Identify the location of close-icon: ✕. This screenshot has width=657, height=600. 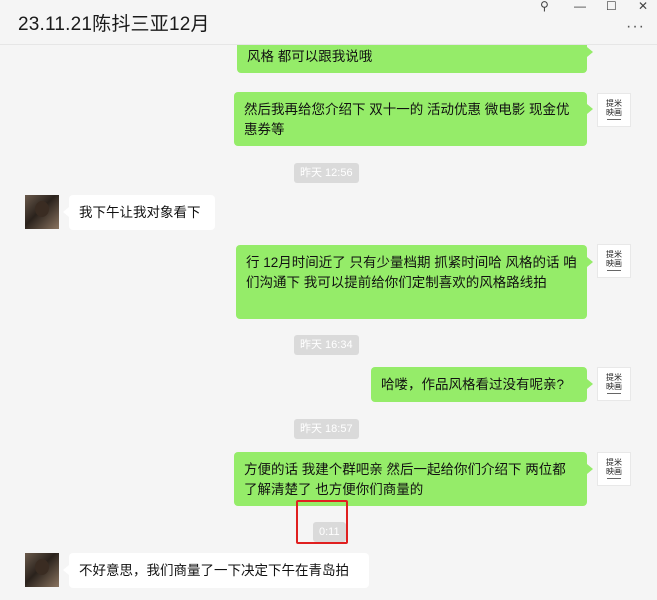
(643, 7).